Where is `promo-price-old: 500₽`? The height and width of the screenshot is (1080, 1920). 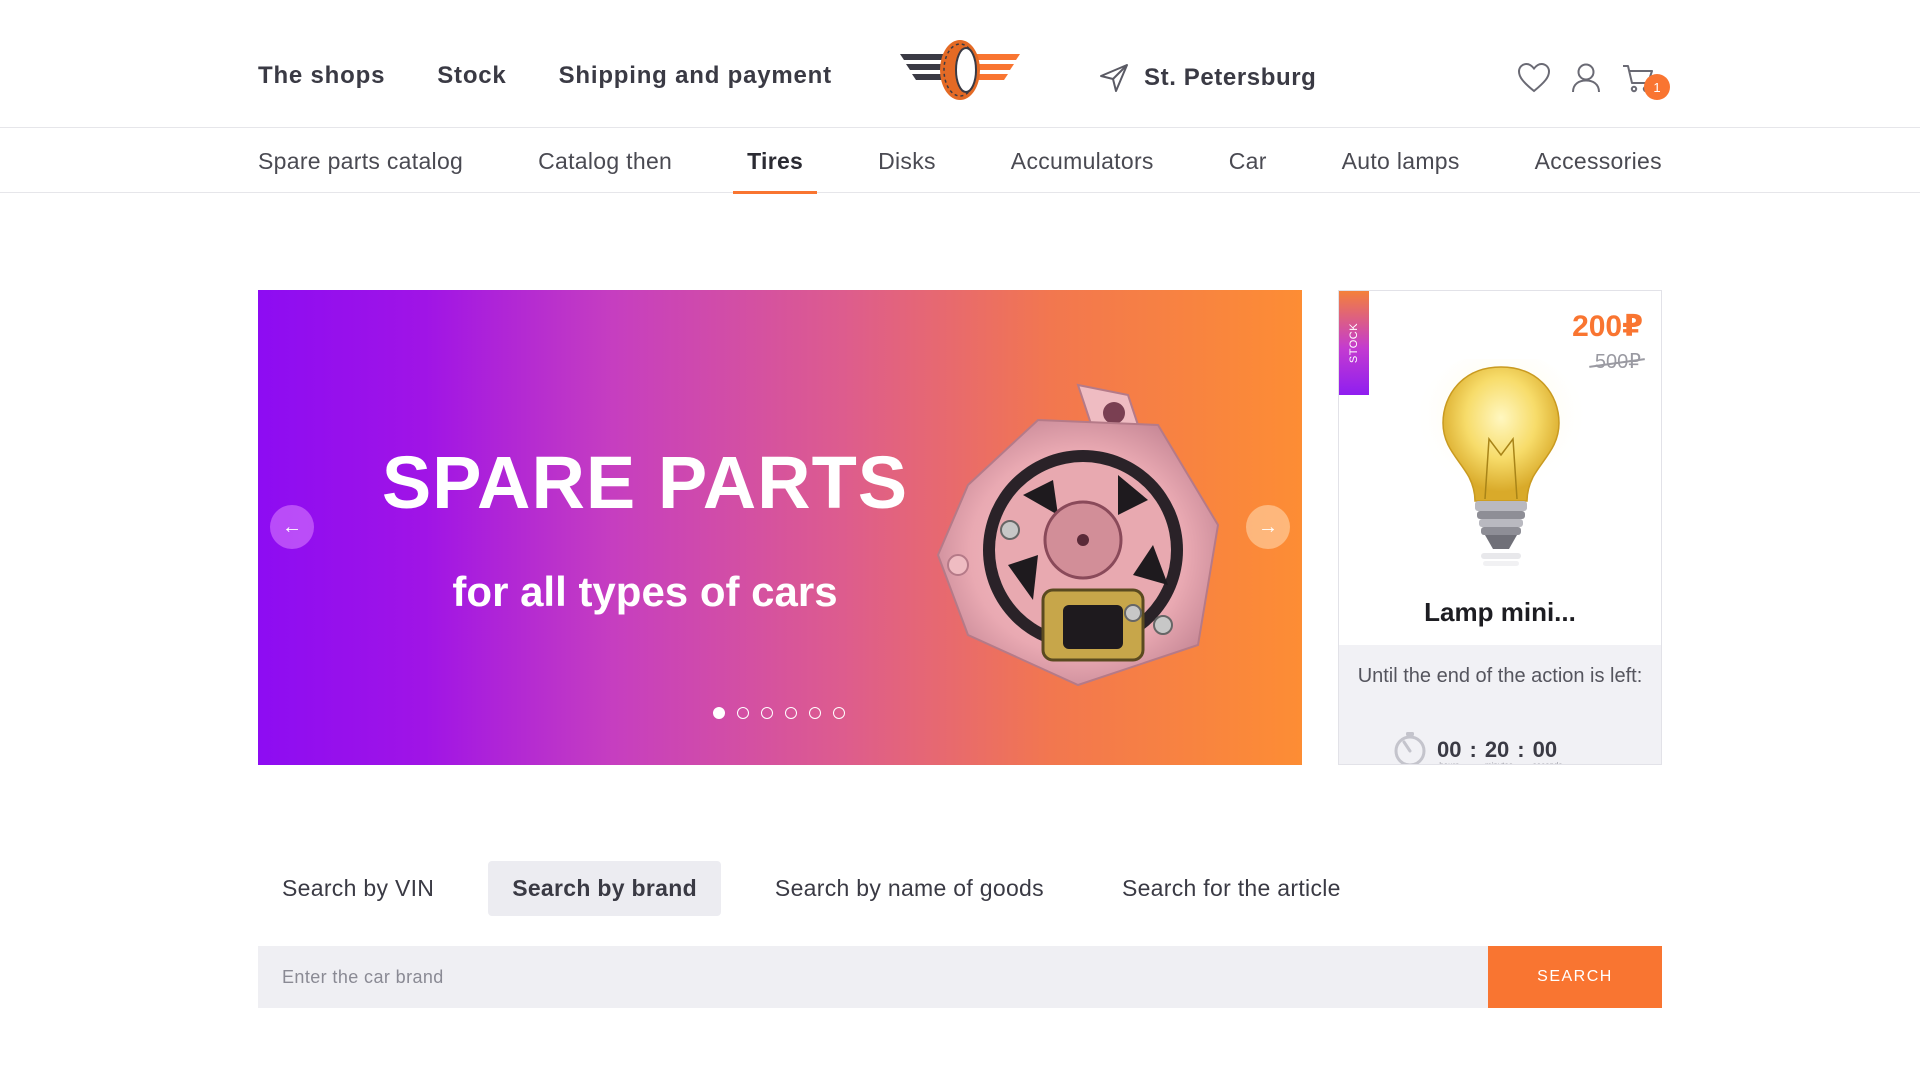 promo-price-old: 500₽ is located at coordinates (1617, 362).